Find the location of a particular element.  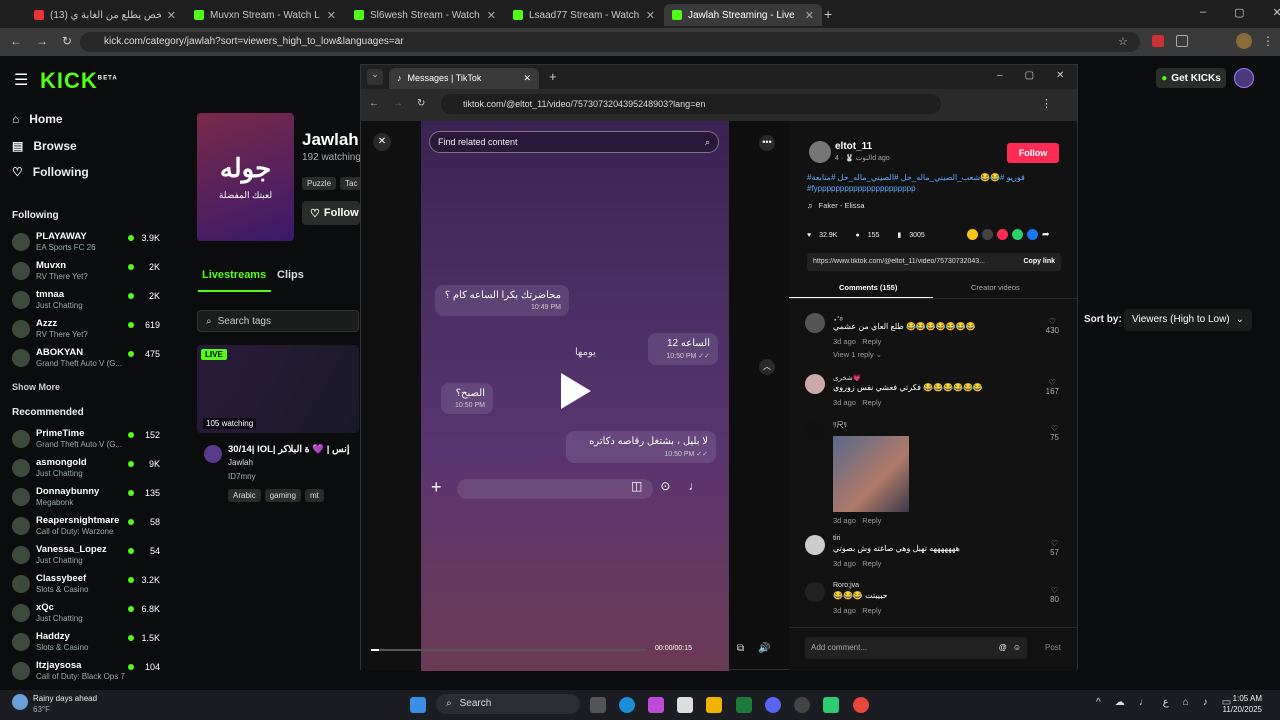

share-icon is located at coordinates (972, 234).